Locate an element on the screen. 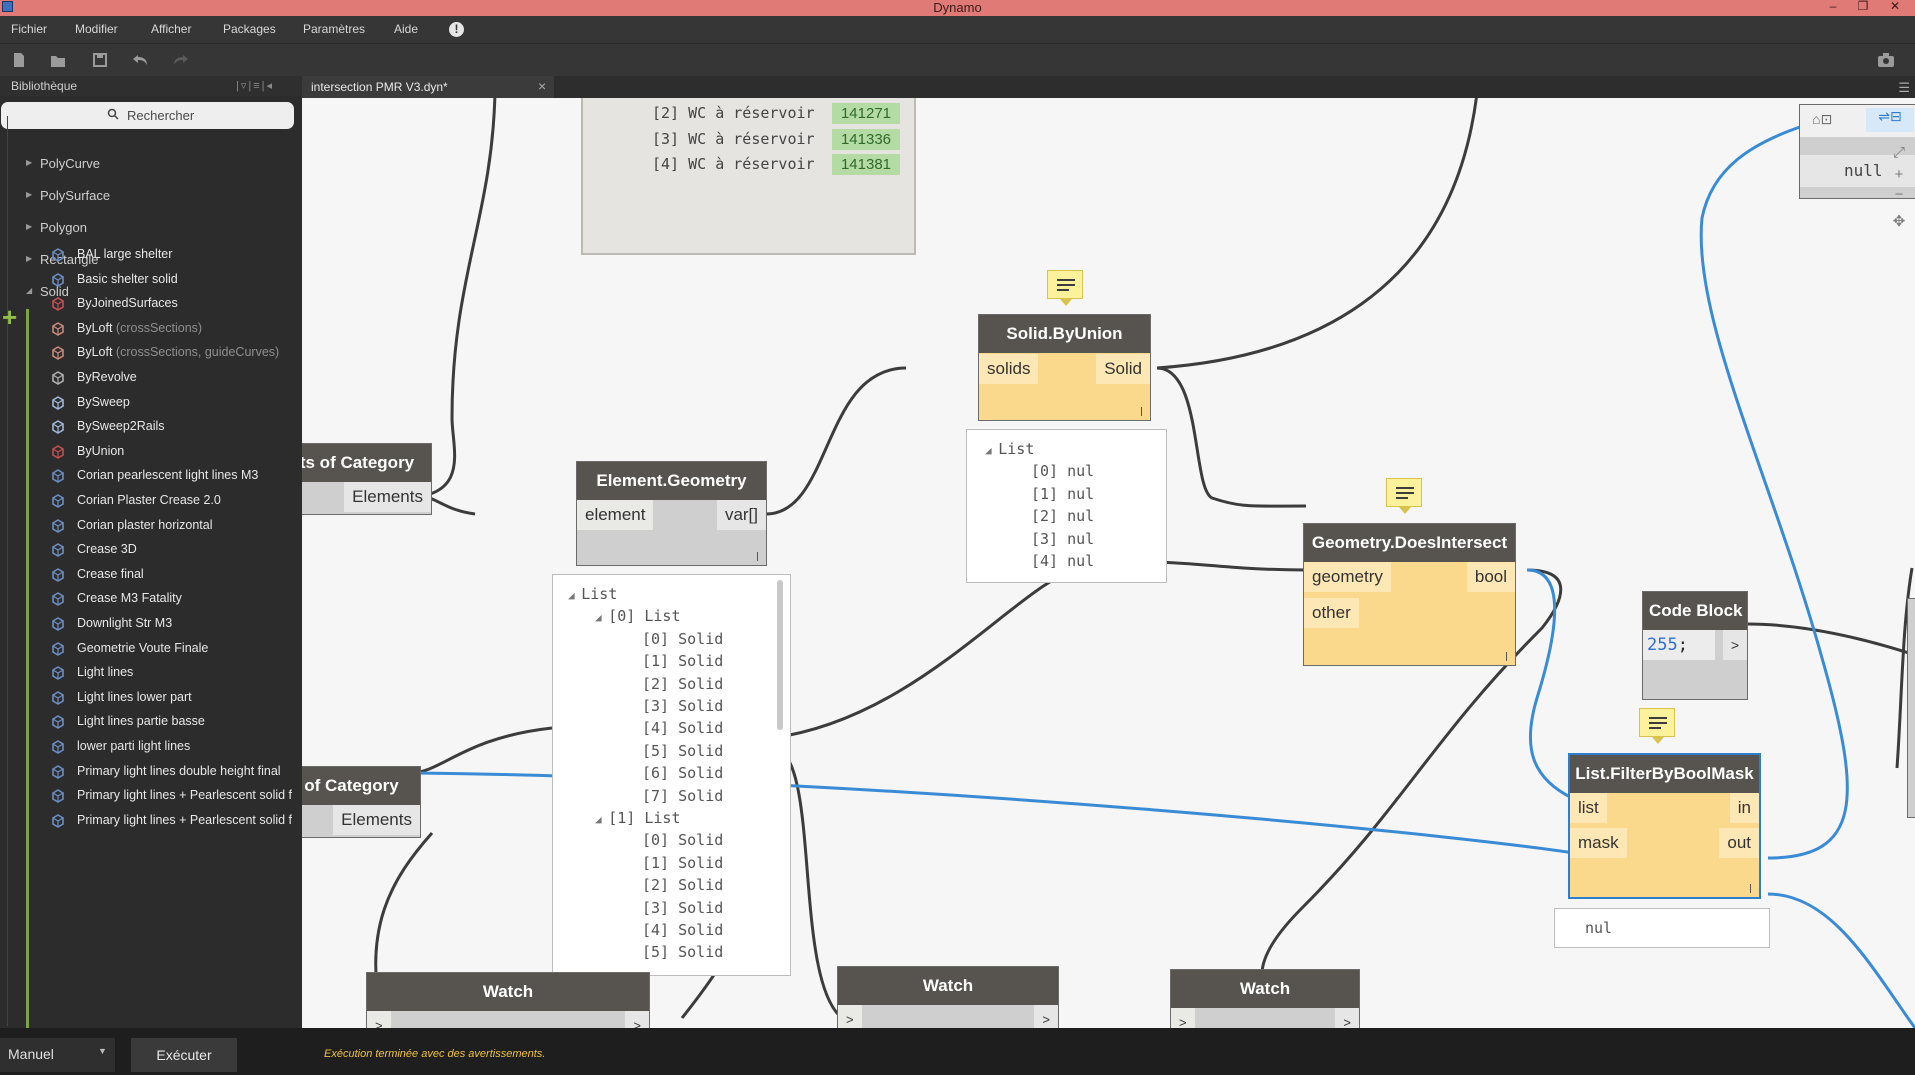 The width and height of the screenshot is (1915, 1075). library-item: lower parti light lines is located at coordinates (174, 747).